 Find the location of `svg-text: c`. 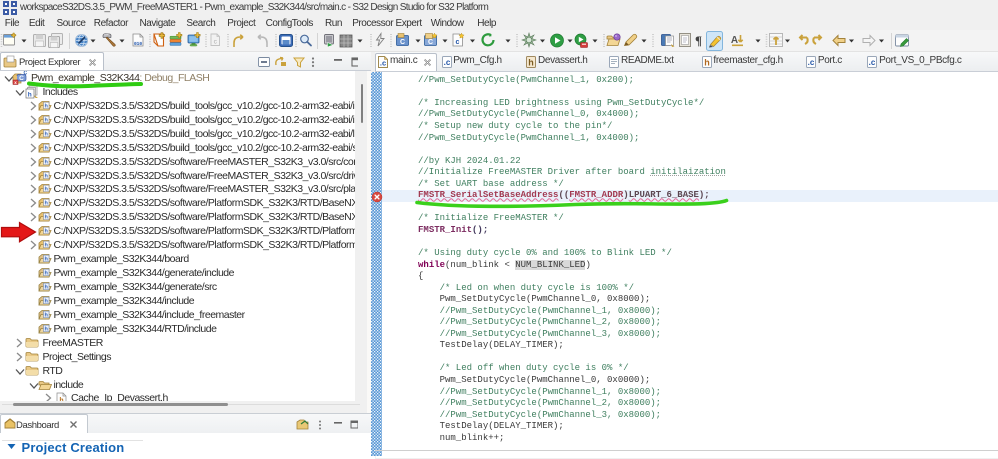

svg-text: c is located at coordinates (458, 42).